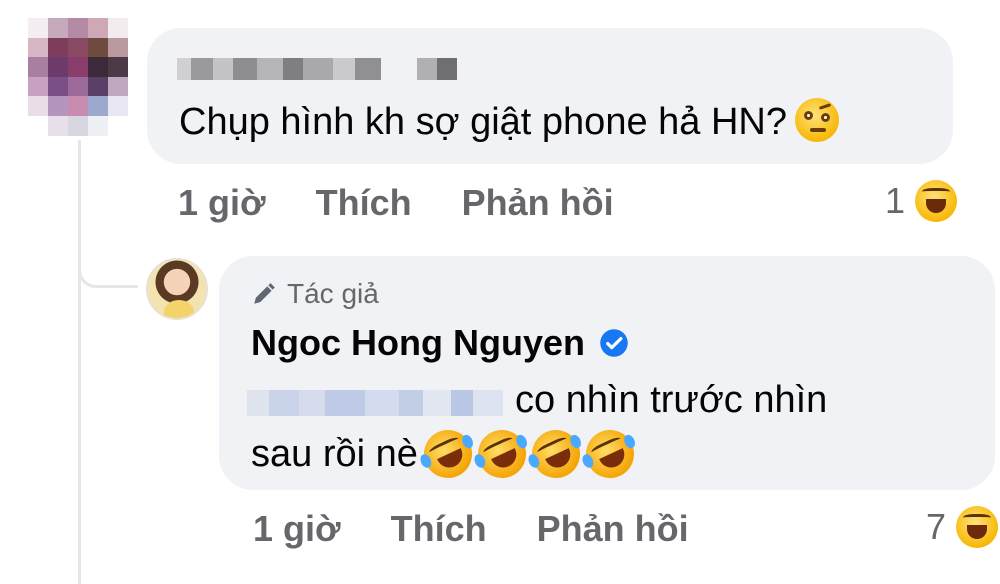  What do you see at coordinates (78, 77) in the screenshot?
I see `commenter-avatar` at bounding box center [78, 77].